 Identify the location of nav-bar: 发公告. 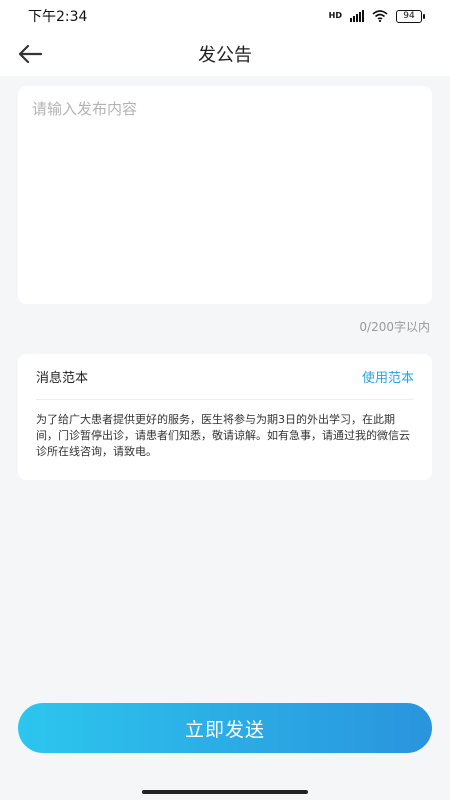
(225, 54).